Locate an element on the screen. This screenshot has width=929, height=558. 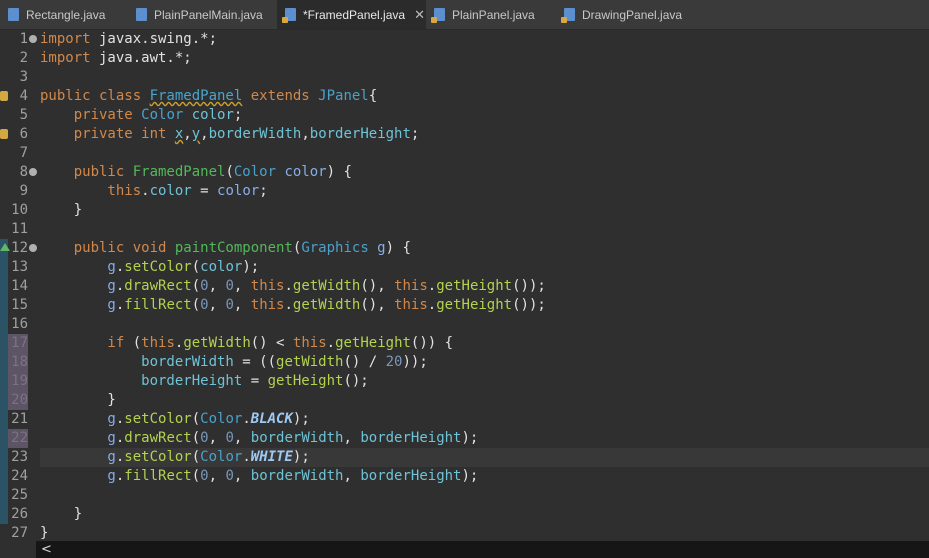
code-token: FramedPanel is located at coordinates (179, 172).